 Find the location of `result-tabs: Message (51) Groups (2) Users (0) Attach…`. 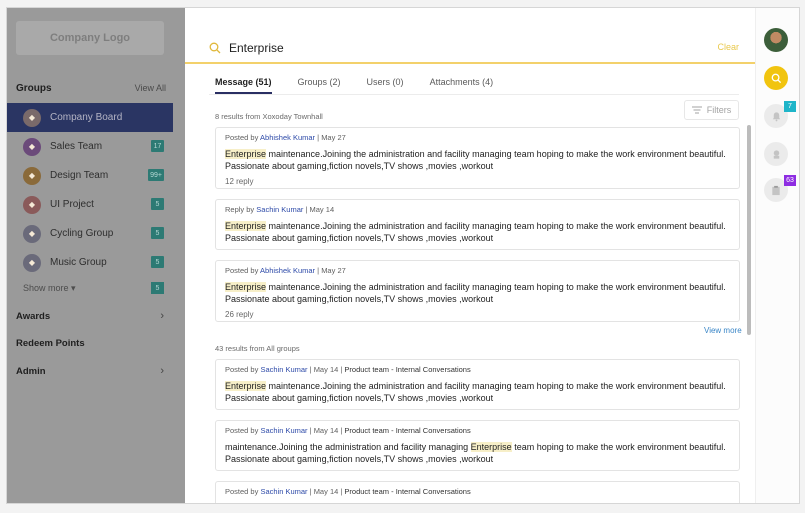

result-tabs: Message (51) Groups (2) Users (0) Attach… is located at coordinates (367, 85).